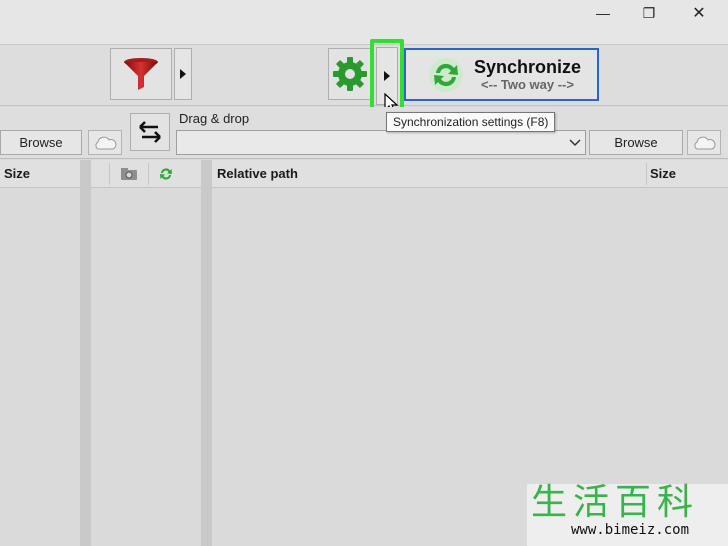  What do you see at coordinates (575, 143) in the screenshot?
I see `chevron-down-icon` at bounding box center [575, 143].